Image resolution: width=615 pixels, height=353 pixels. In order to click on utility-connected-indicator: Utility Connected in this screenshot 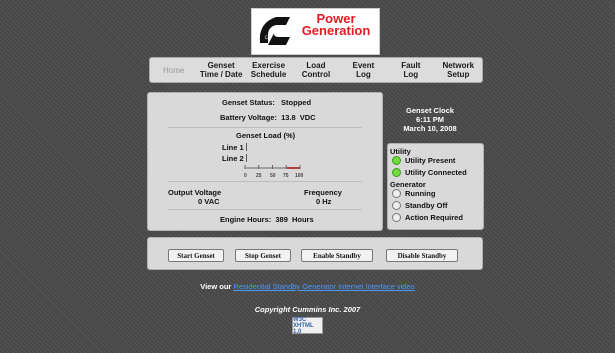, I will do `click(429, 172)`.